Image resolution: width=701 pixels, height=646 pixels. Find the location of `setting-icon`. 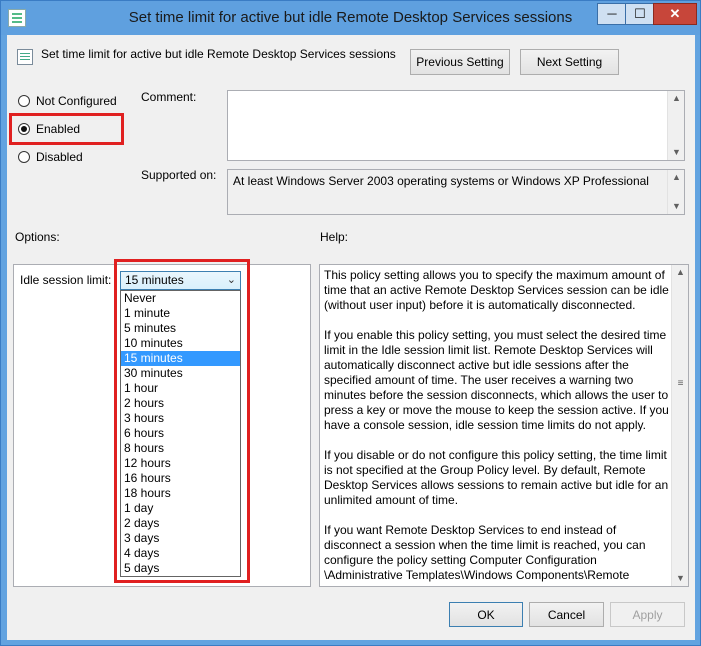

setting-icon is located at coordinates (25, 57).